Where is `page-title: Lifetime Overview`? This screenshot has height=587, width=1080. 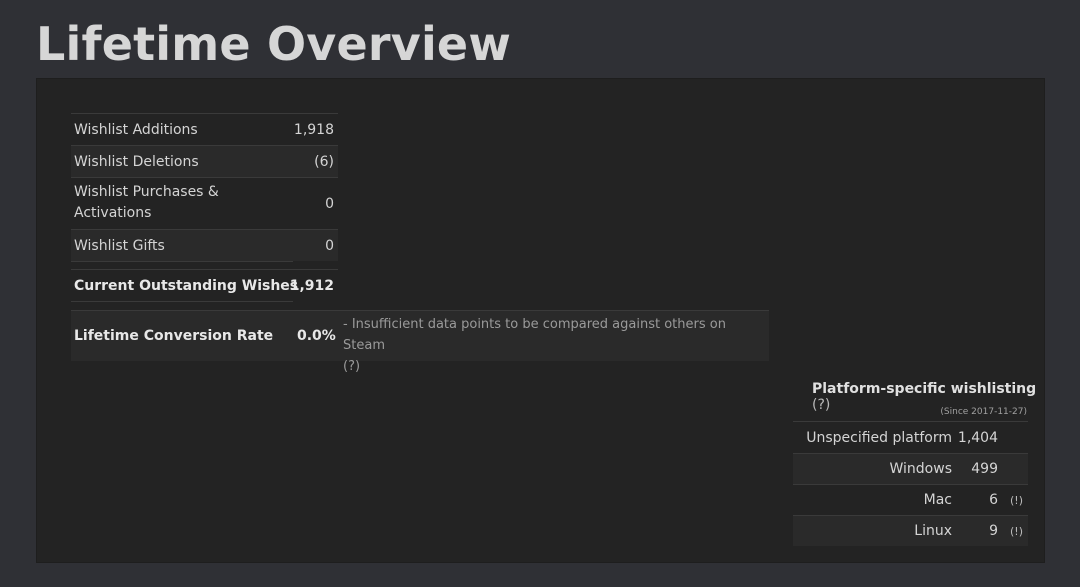 page-title: Lifetime Overview is located at coordinates (274, 44).